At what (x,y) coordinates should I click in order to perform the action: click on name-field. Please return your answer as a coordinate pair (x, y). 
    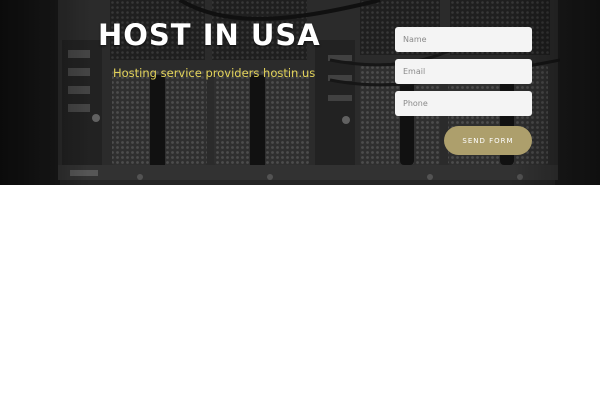
    Looking at the image, I should click on (463, 39).